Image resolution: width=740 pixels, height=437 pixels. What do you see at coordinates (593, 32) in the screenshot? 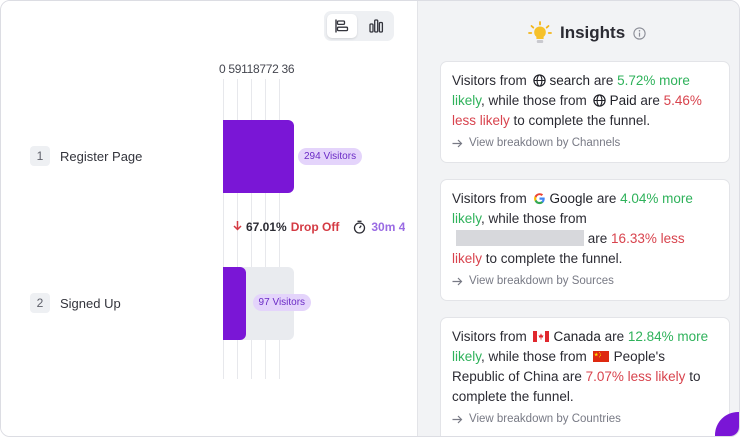
I see `insights-title: Insights` at bounding box center [593, 32].